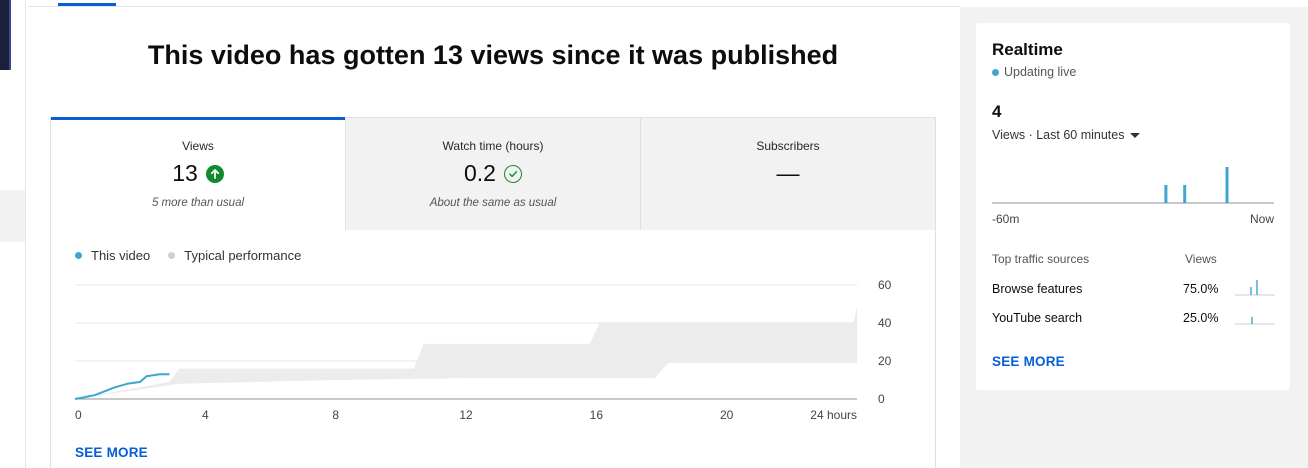  What do you see at coordinates (1037, 318) in the screenshot?
I see `source-name: YouTube search` at bounding box center [1037, 318].